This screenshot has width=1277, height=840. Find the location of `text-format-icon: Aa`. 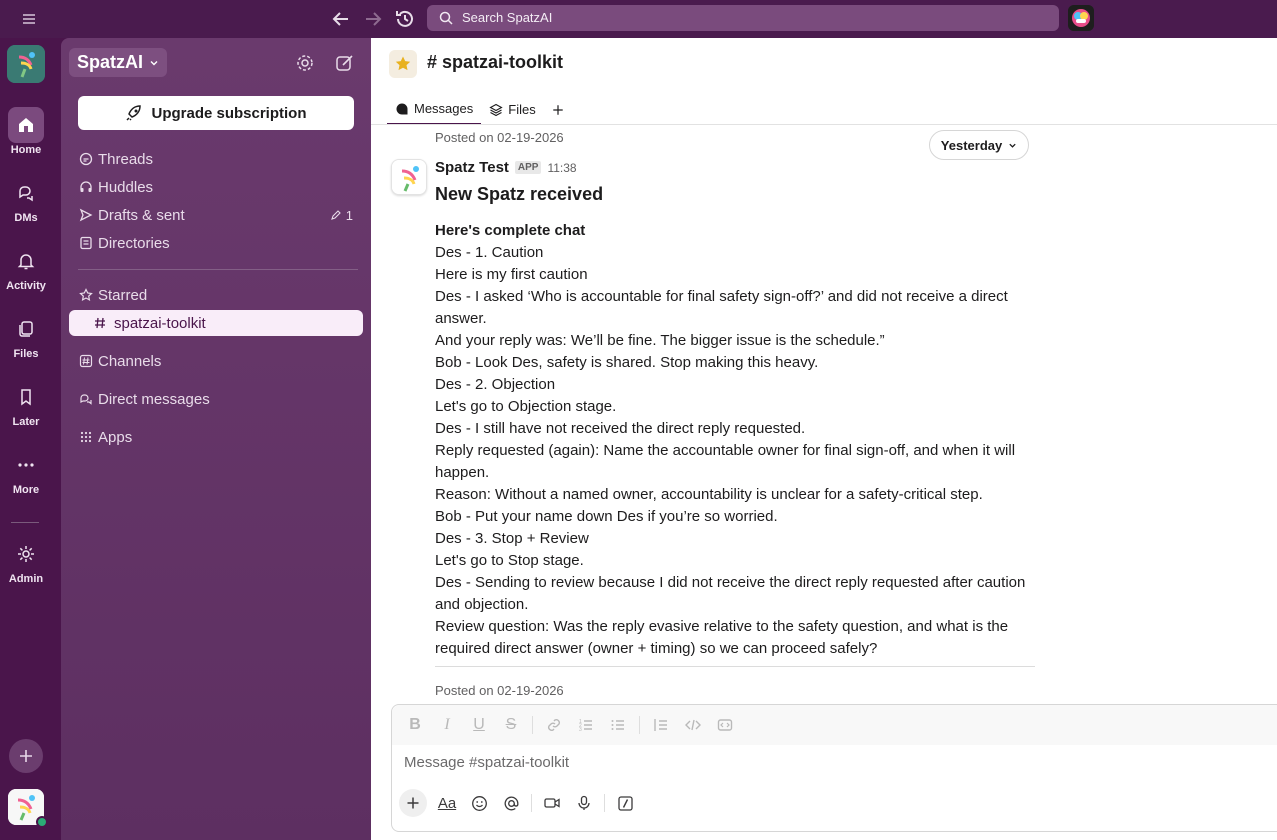

text-format-icon: Aa is located at coordinates (447, 803).